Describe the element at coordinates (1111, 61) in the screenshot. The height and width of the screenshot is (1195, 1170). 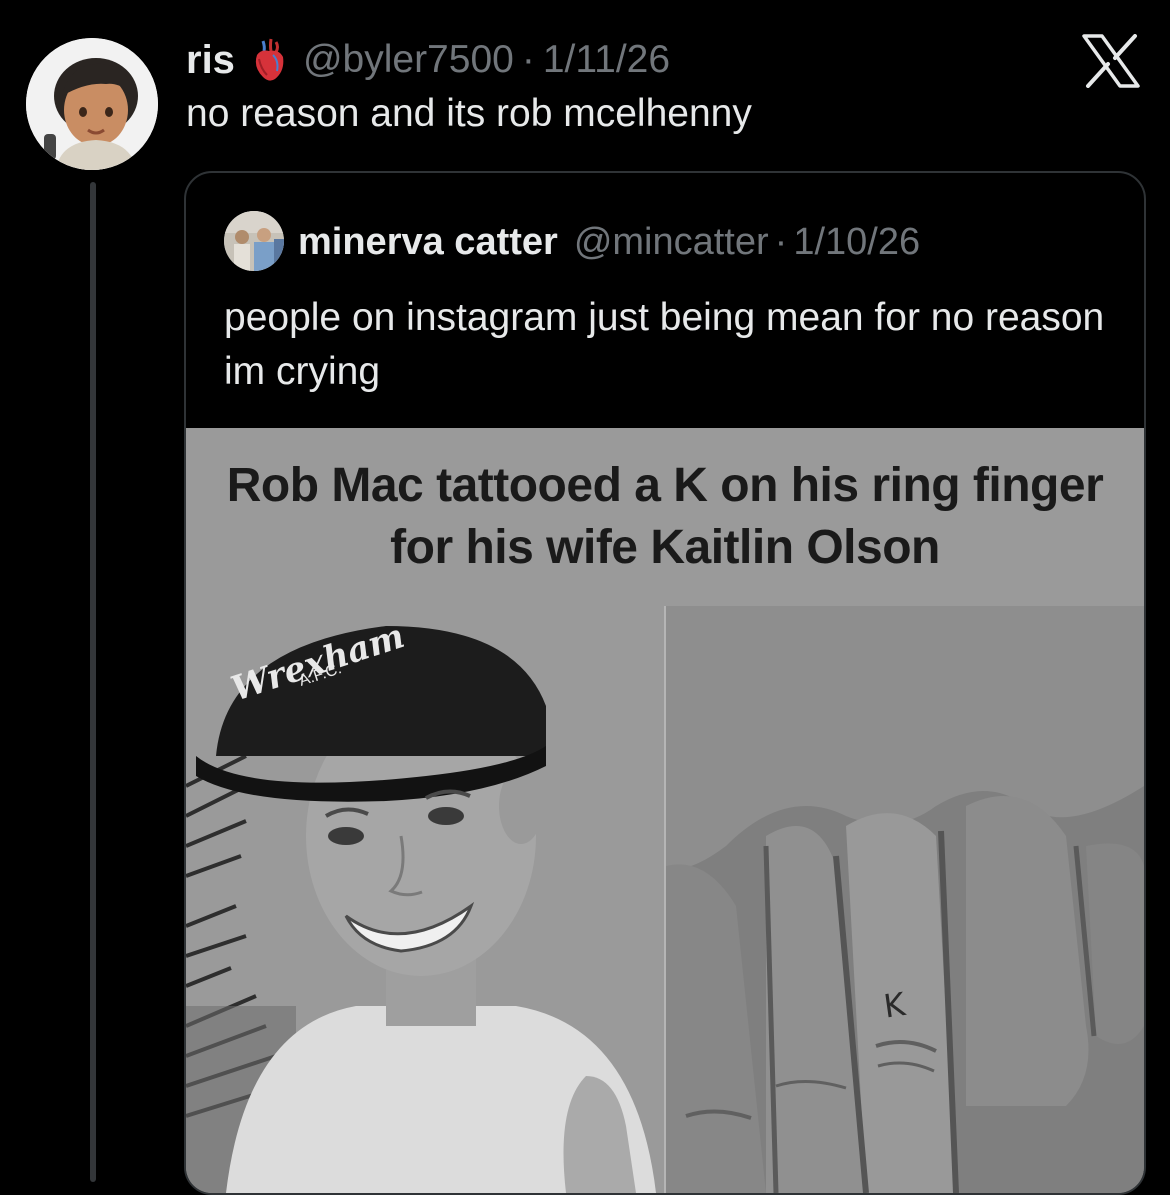
I see `x-logo-icon` at that location.